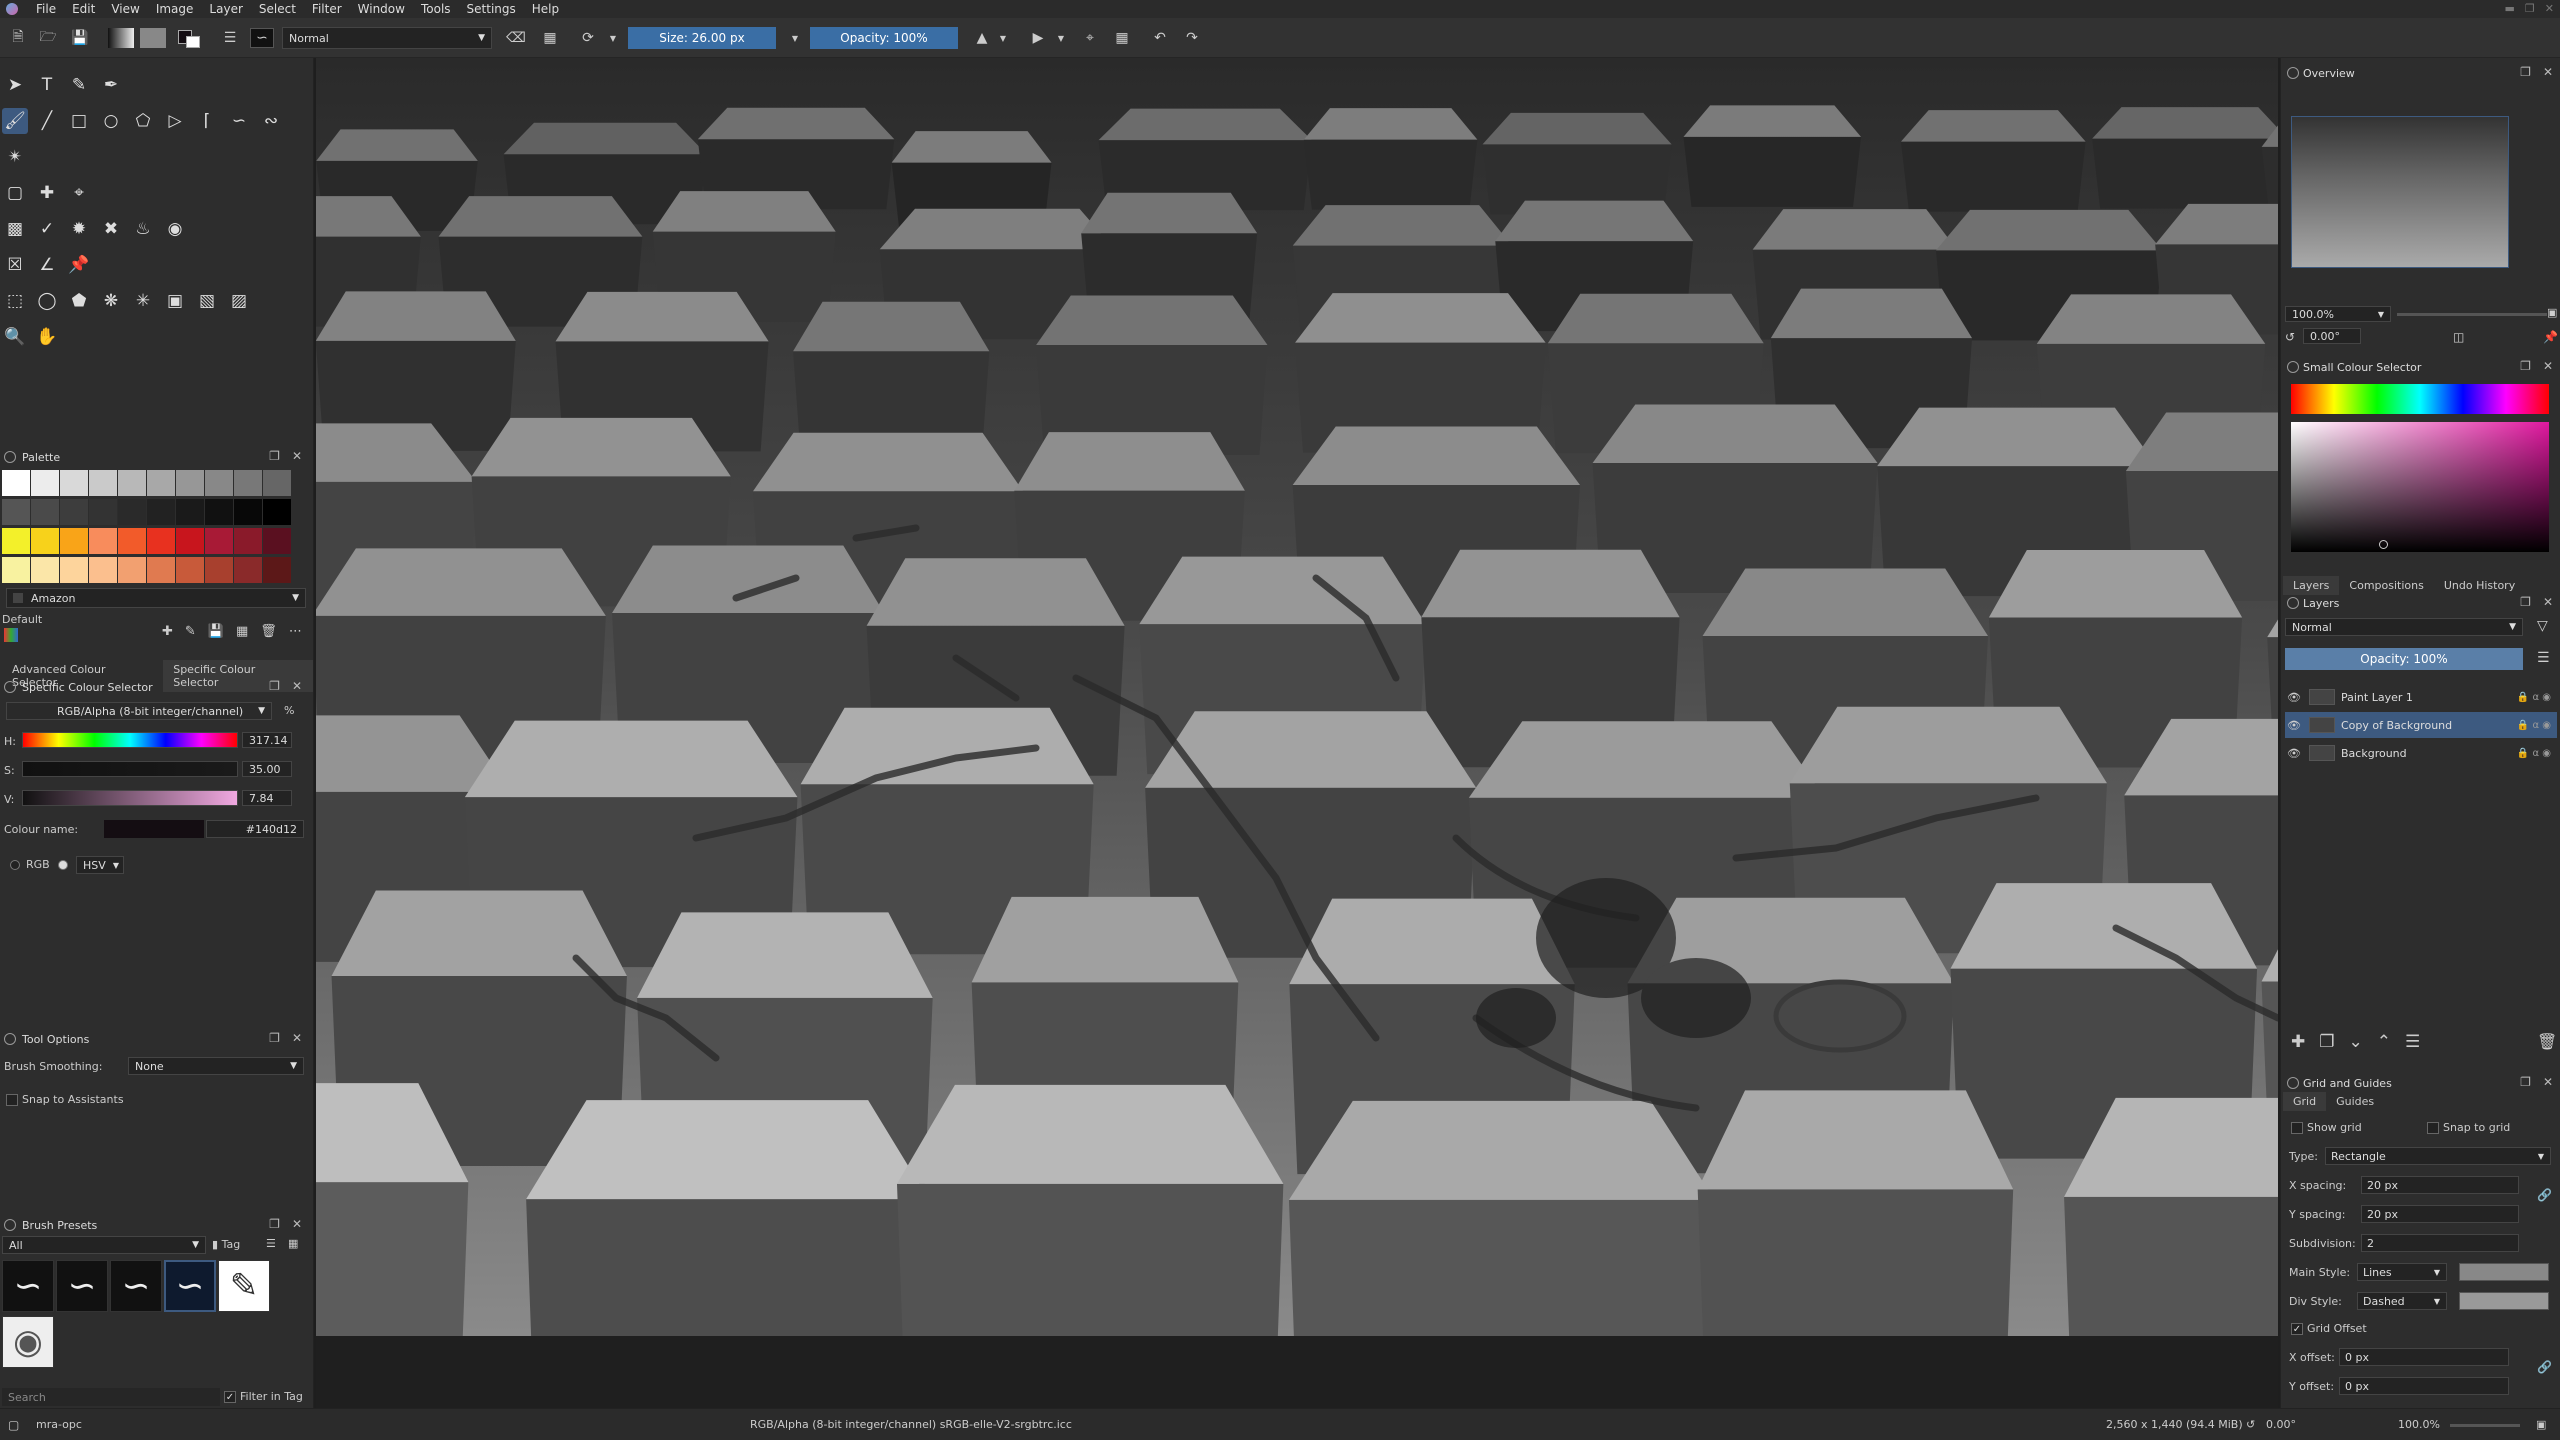  Describe the element at coordinates (15, 85) in the screenshot. I see `select-shapes-icon: ➤` at that location.